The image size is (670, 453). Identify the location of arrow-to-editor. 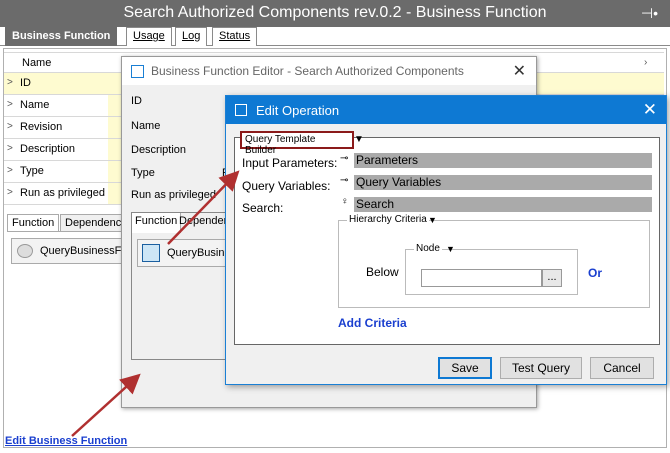
(106, 405).